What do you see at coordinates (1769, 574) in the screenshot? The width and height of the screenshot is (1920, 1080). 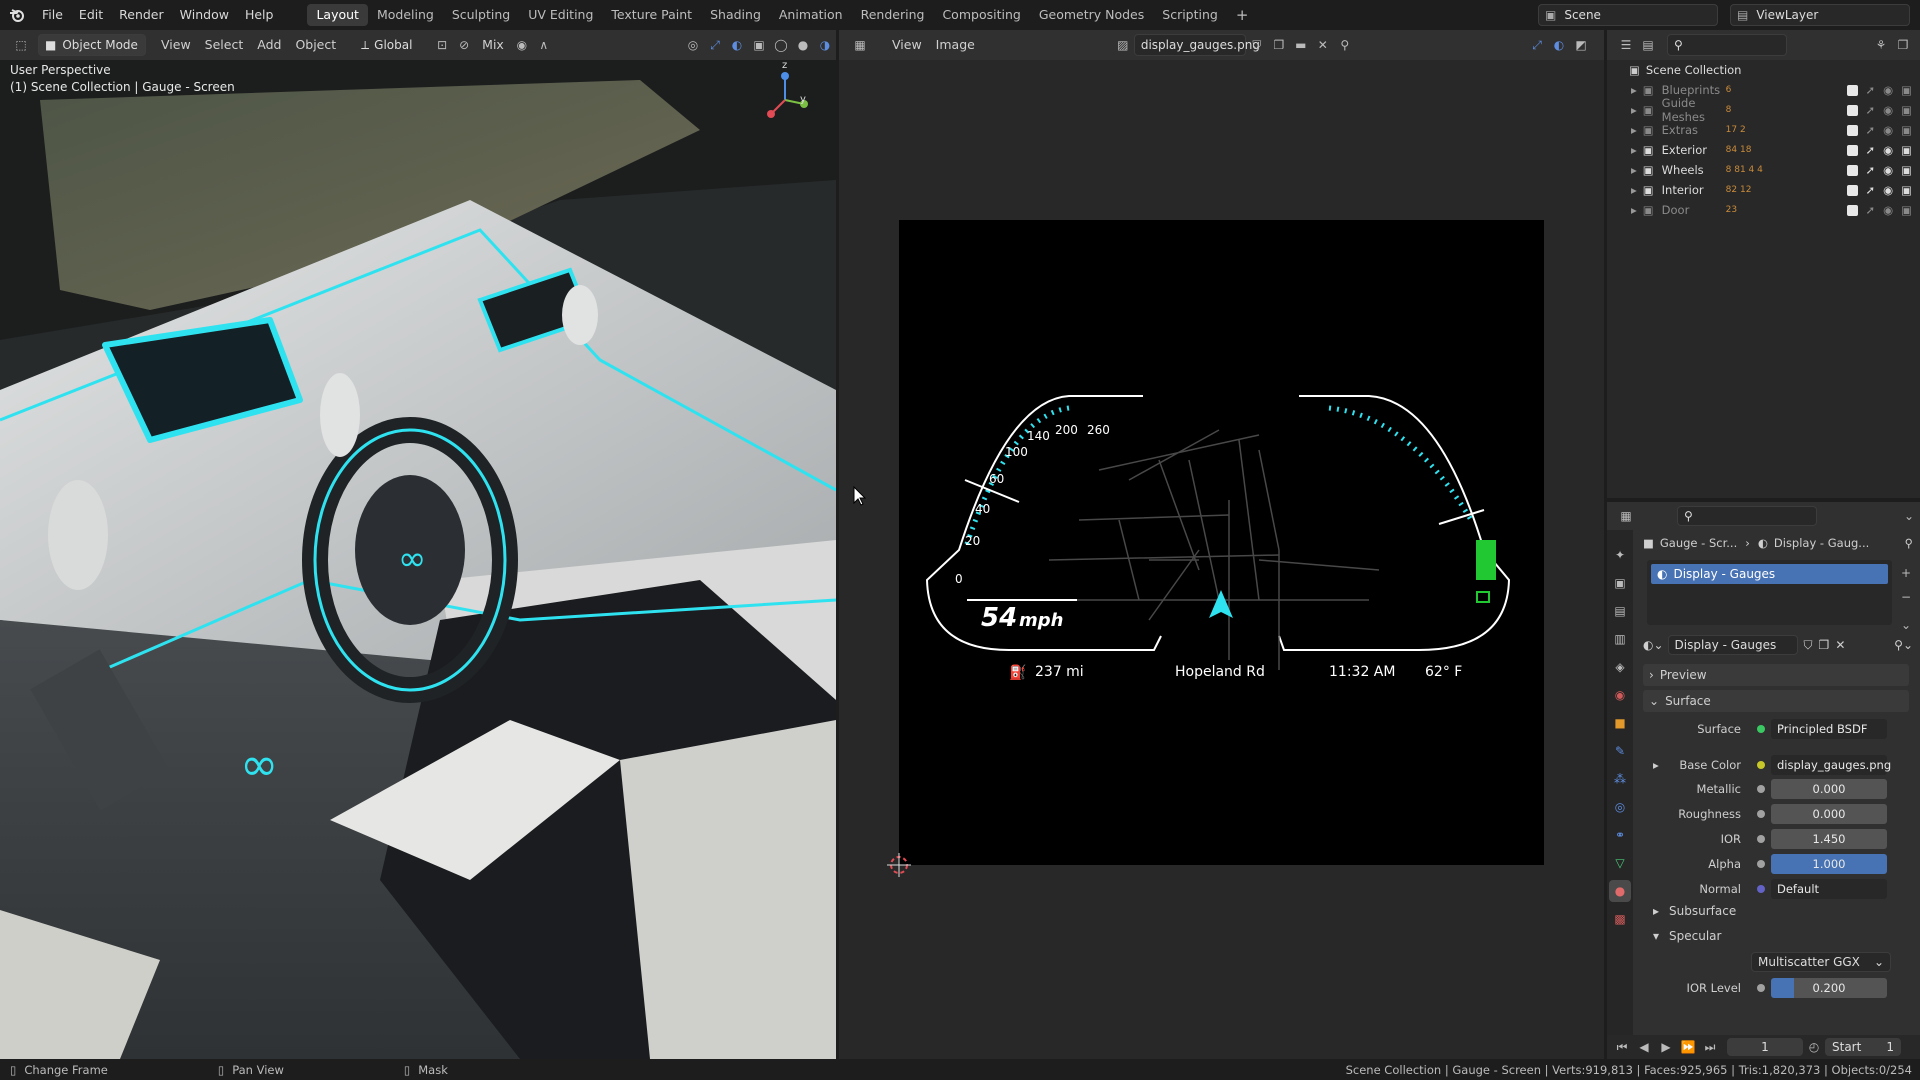 I see `material-slot-row: ◐ Display - Gauges` at bounding box center [1769, 574].